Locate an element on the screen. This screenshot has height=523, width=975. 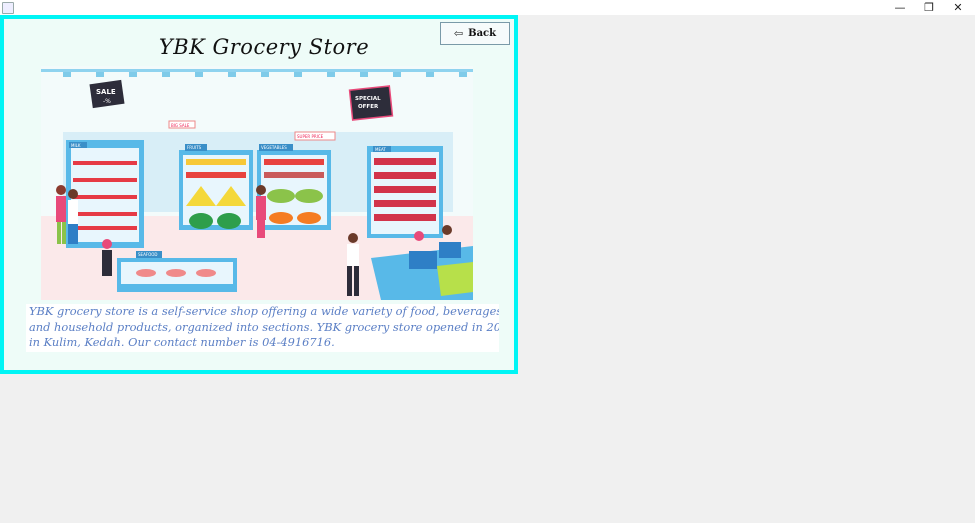
super-price-sign: SUPER PRICE is located at coordinates (310, 136).